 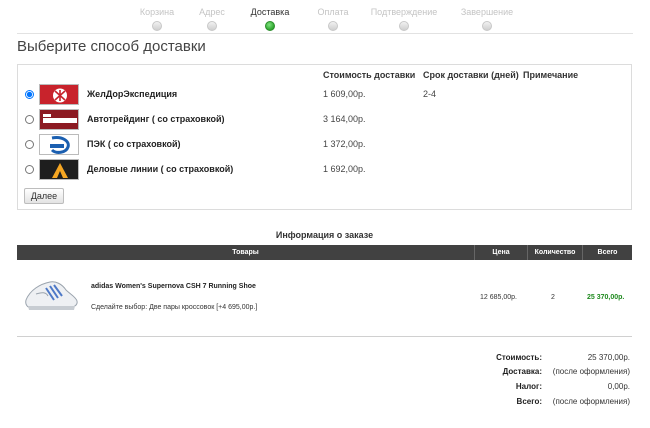 What do you see at coordinates (156, 119) in the screenshot?
I see `shipping-name: Автотрейдинг ( со страховкой)` at bounding box center [156, 119].